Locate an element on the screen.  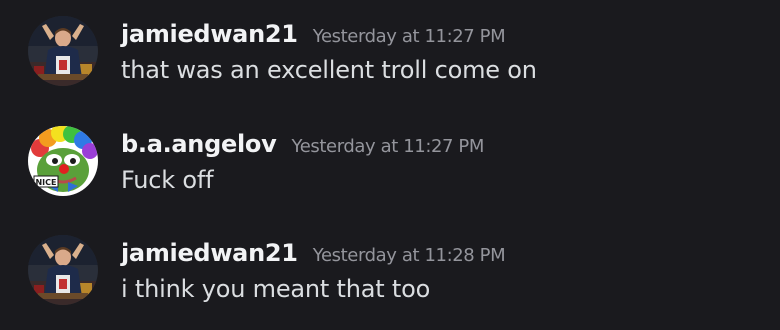
message-content: Fuck off is located at coordinates (167, 180).